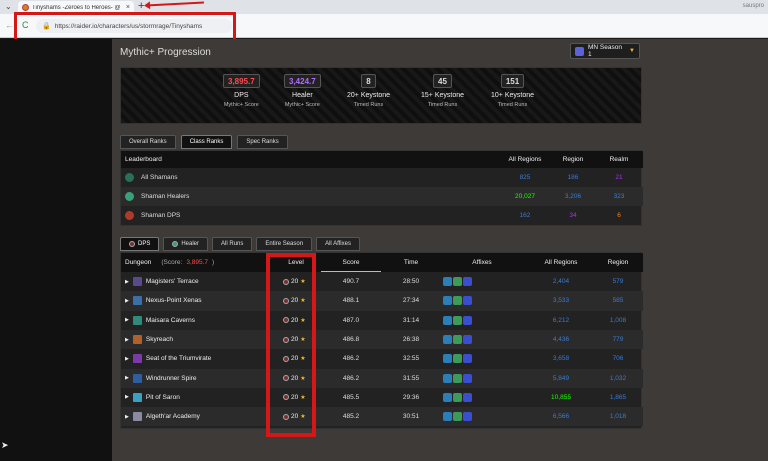  What do you see at coordinates (351, 359) in the screenshot?
I see `score-cell: 486.2` at bounding box center [351, 359].